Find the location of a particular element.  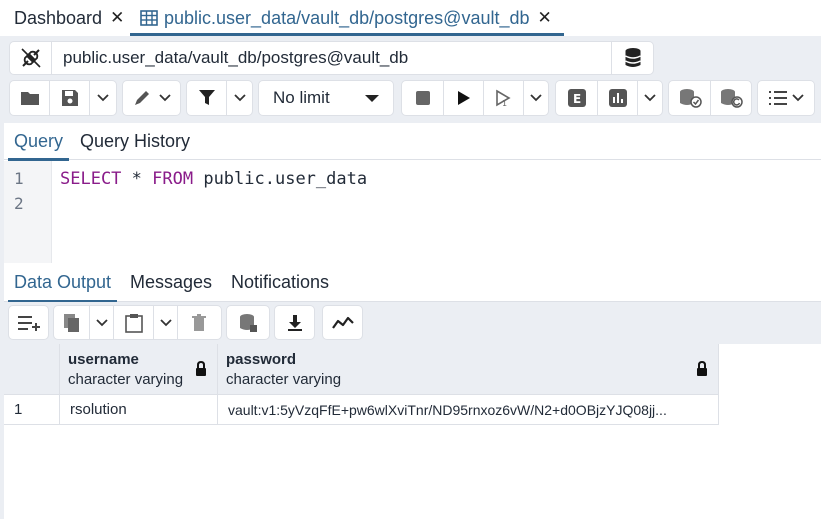

tab-data-output: Data Output is located at coordinates (62, 283).